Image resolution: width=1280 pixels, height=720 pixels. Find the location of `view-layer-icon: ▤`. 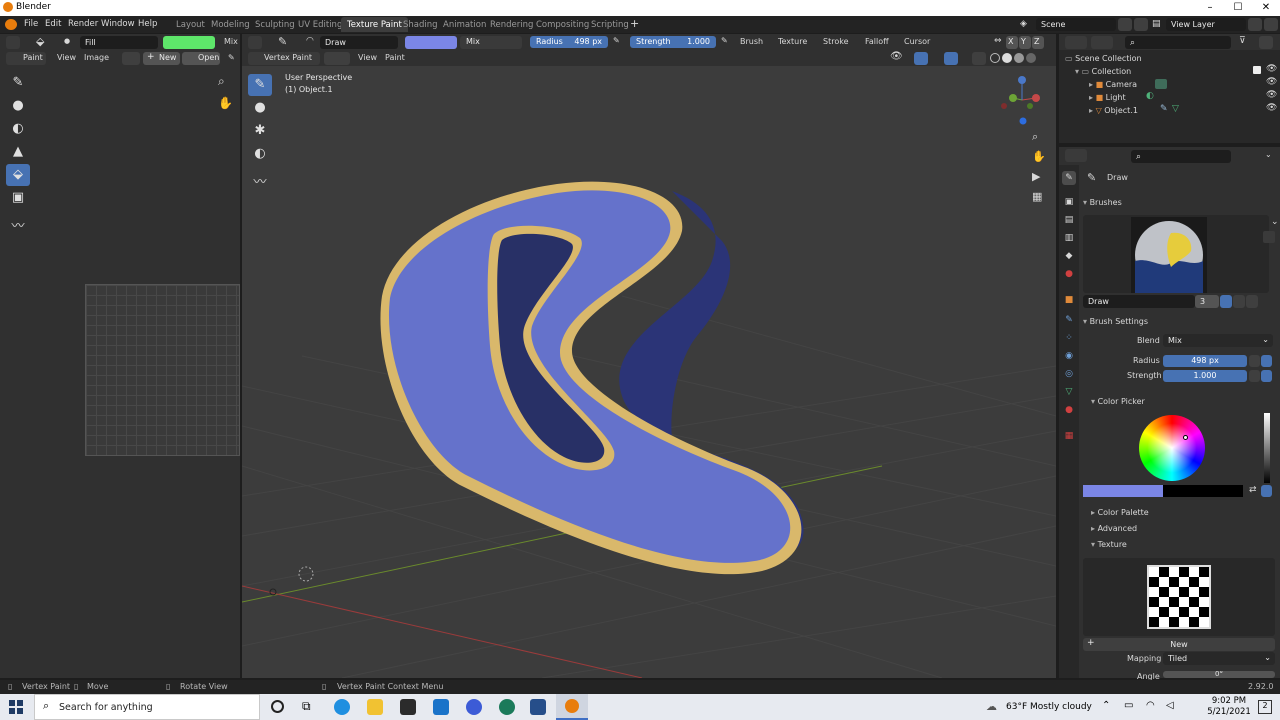

view-layer-icon: ▤ is located at coordinates (1156, 24).